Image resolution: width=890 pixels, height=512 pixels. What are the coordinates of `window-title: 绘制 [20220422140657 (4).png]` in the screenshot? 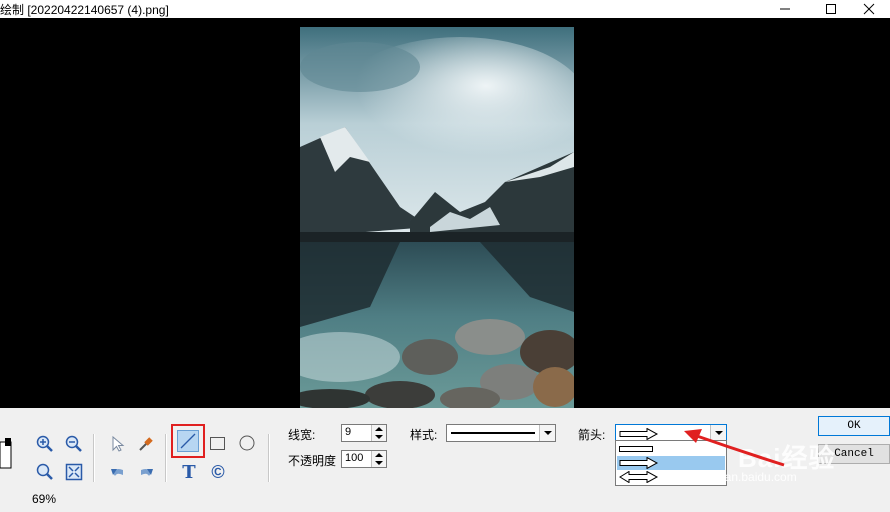 It's located at (84, 10).